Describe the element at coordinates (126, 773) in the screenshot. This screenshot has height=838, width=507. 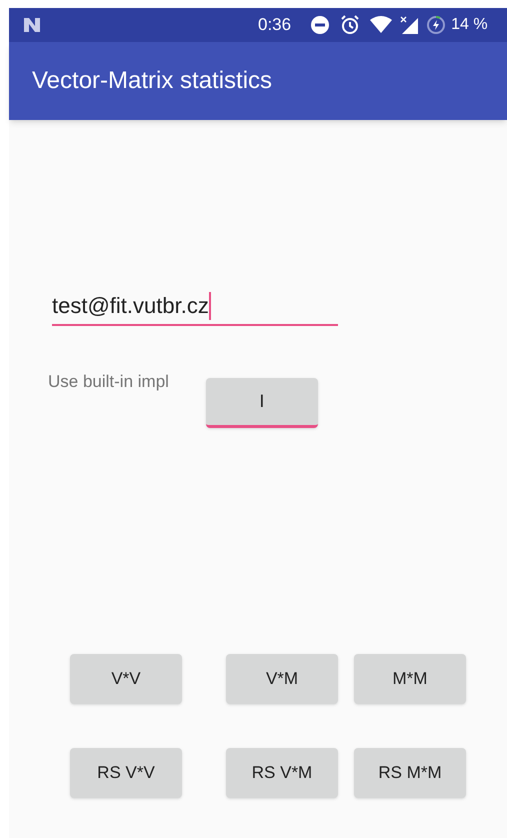
I see `operation-button: RS V*V` at that location.